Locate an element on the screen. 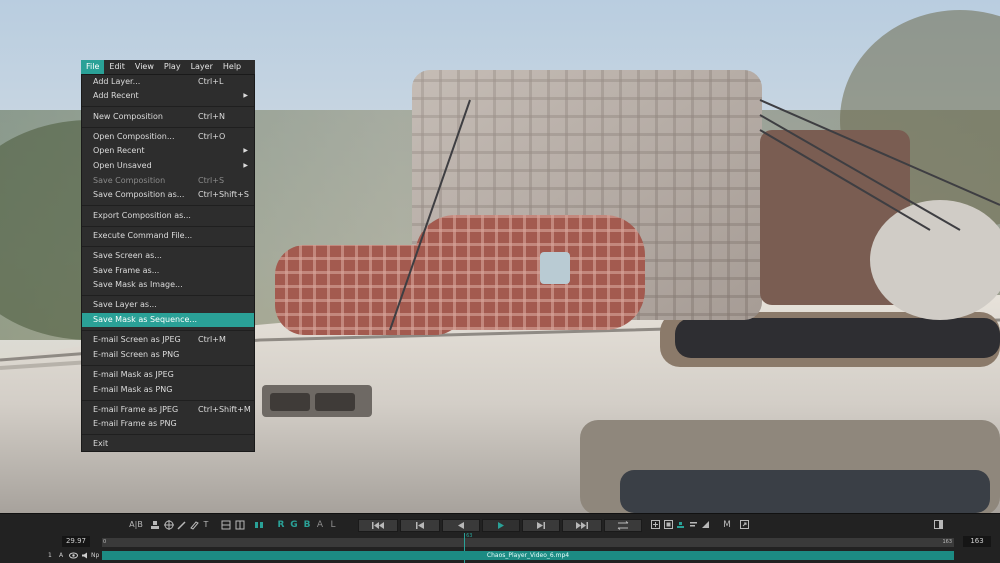  play-reverse-button is located at coordinates (461, 525).